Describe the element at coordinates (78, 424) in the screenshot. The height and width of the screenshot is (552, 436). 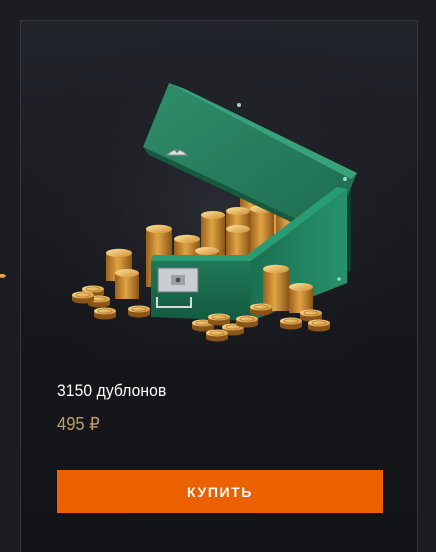
I see `product-price: 495 ₽` at that location.